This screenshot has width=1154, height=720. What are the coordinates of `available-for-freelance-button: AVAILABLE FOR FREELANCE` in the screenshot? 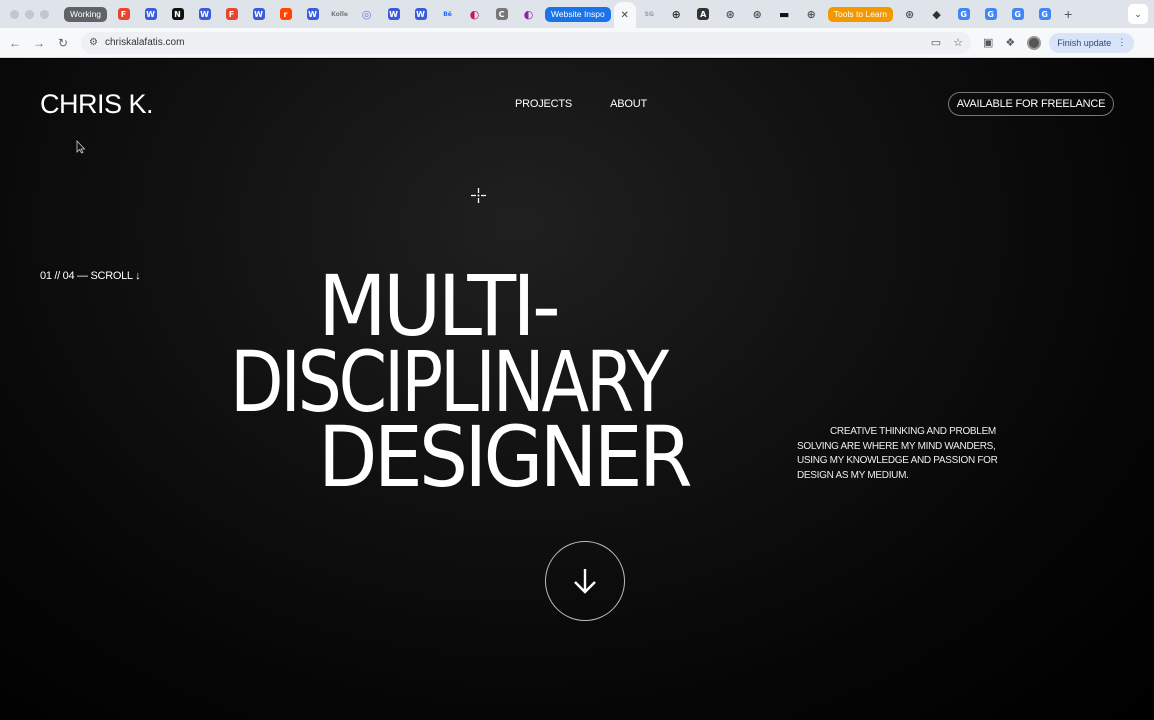 It's located at (1031, 104).